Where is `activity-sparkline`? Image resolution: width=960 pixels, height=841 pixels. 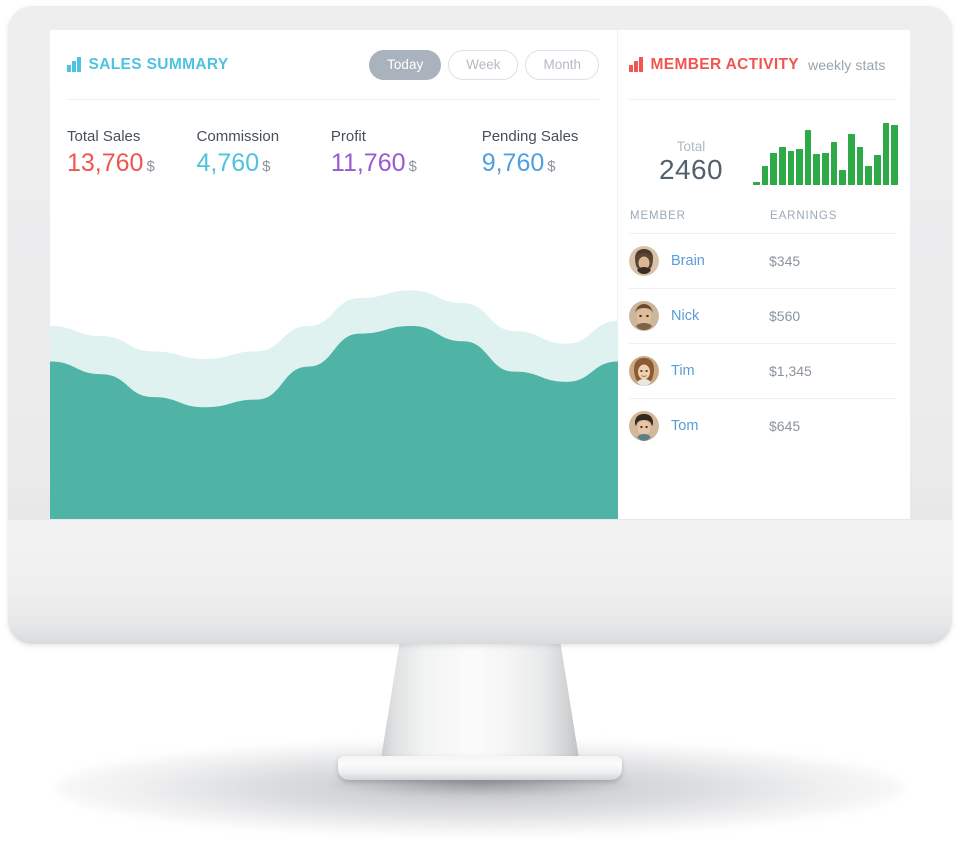 activity-sparkline is located at coordinates (825, 154).